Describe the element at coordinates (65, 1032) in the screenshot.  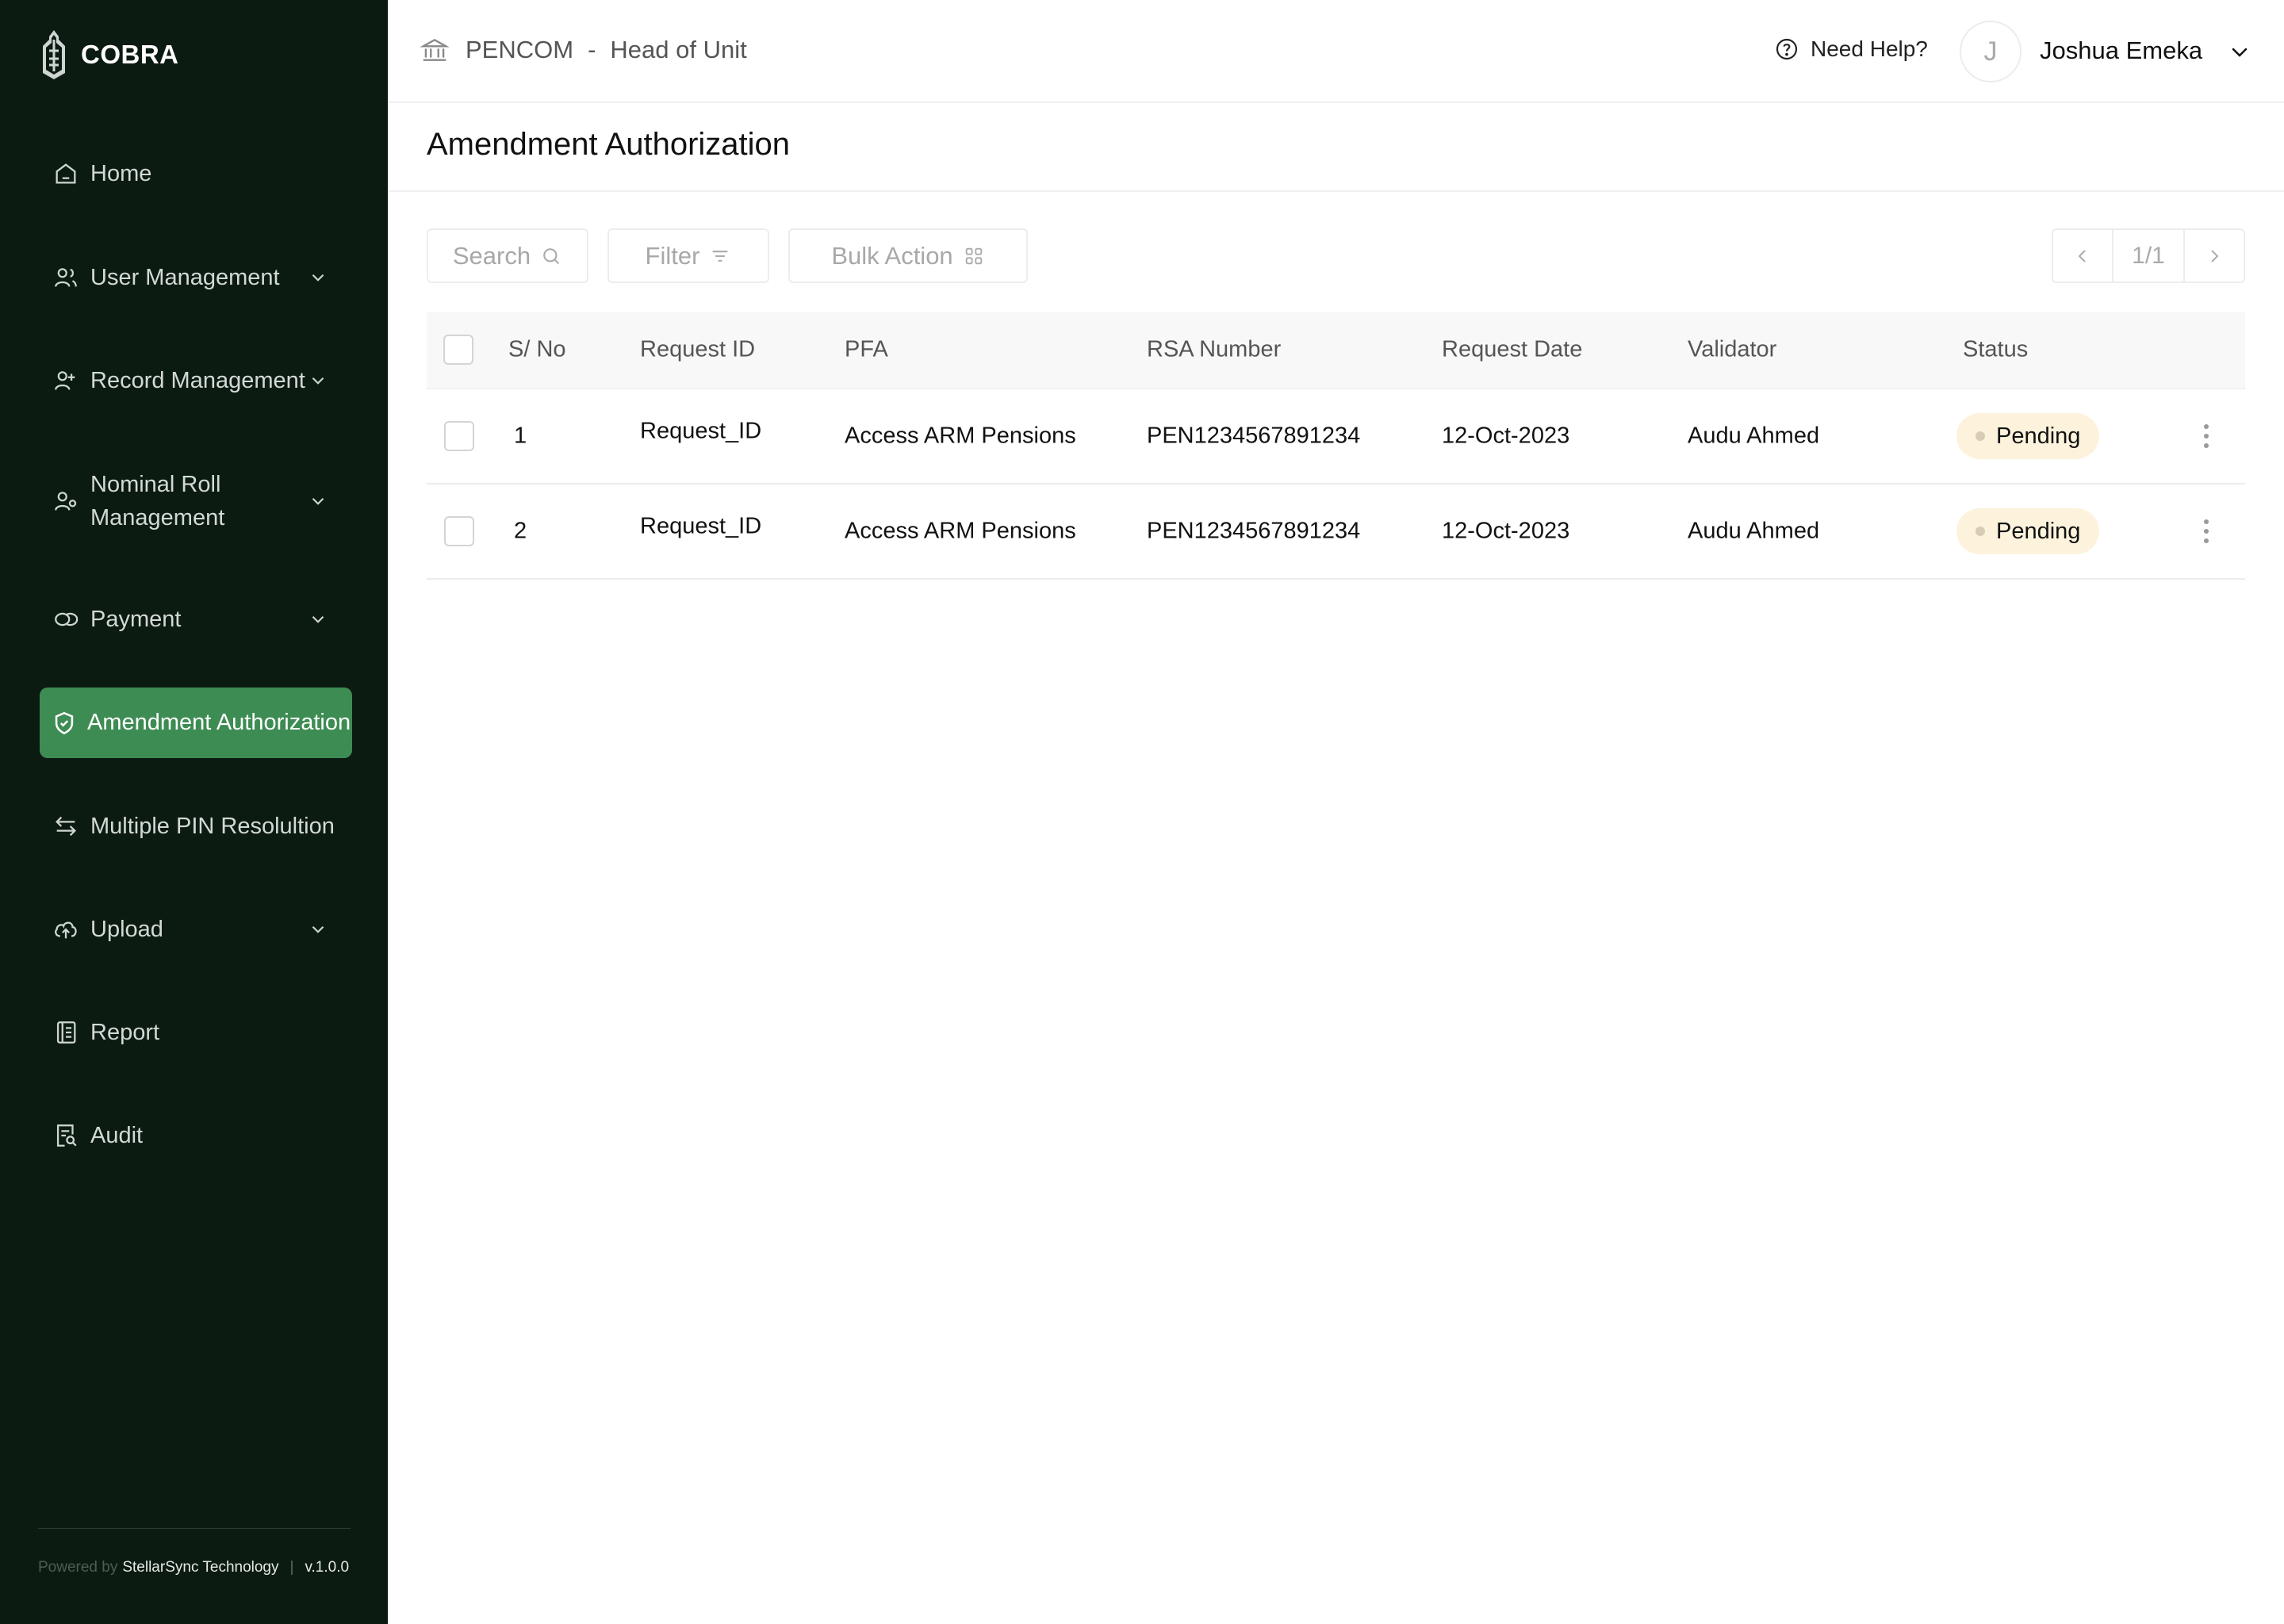
I see `report-icon` at that location.